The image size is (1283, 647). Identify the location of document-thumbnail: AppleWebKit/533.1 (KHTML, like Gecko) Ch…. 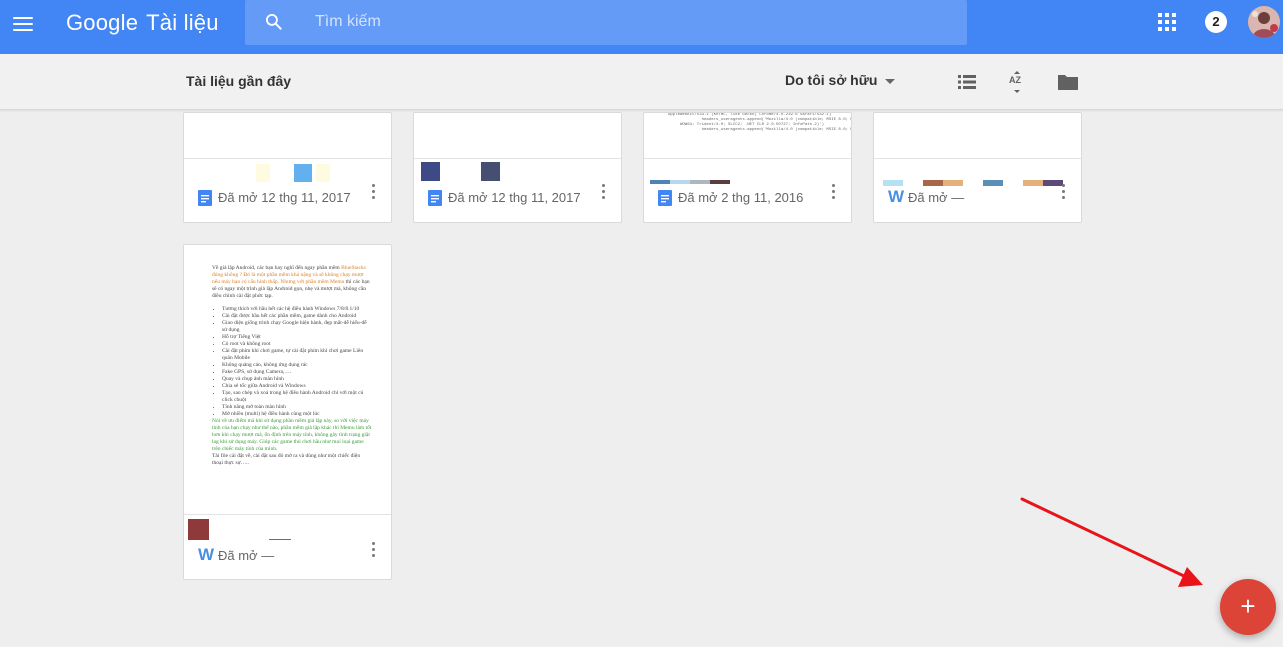
(747, 136).